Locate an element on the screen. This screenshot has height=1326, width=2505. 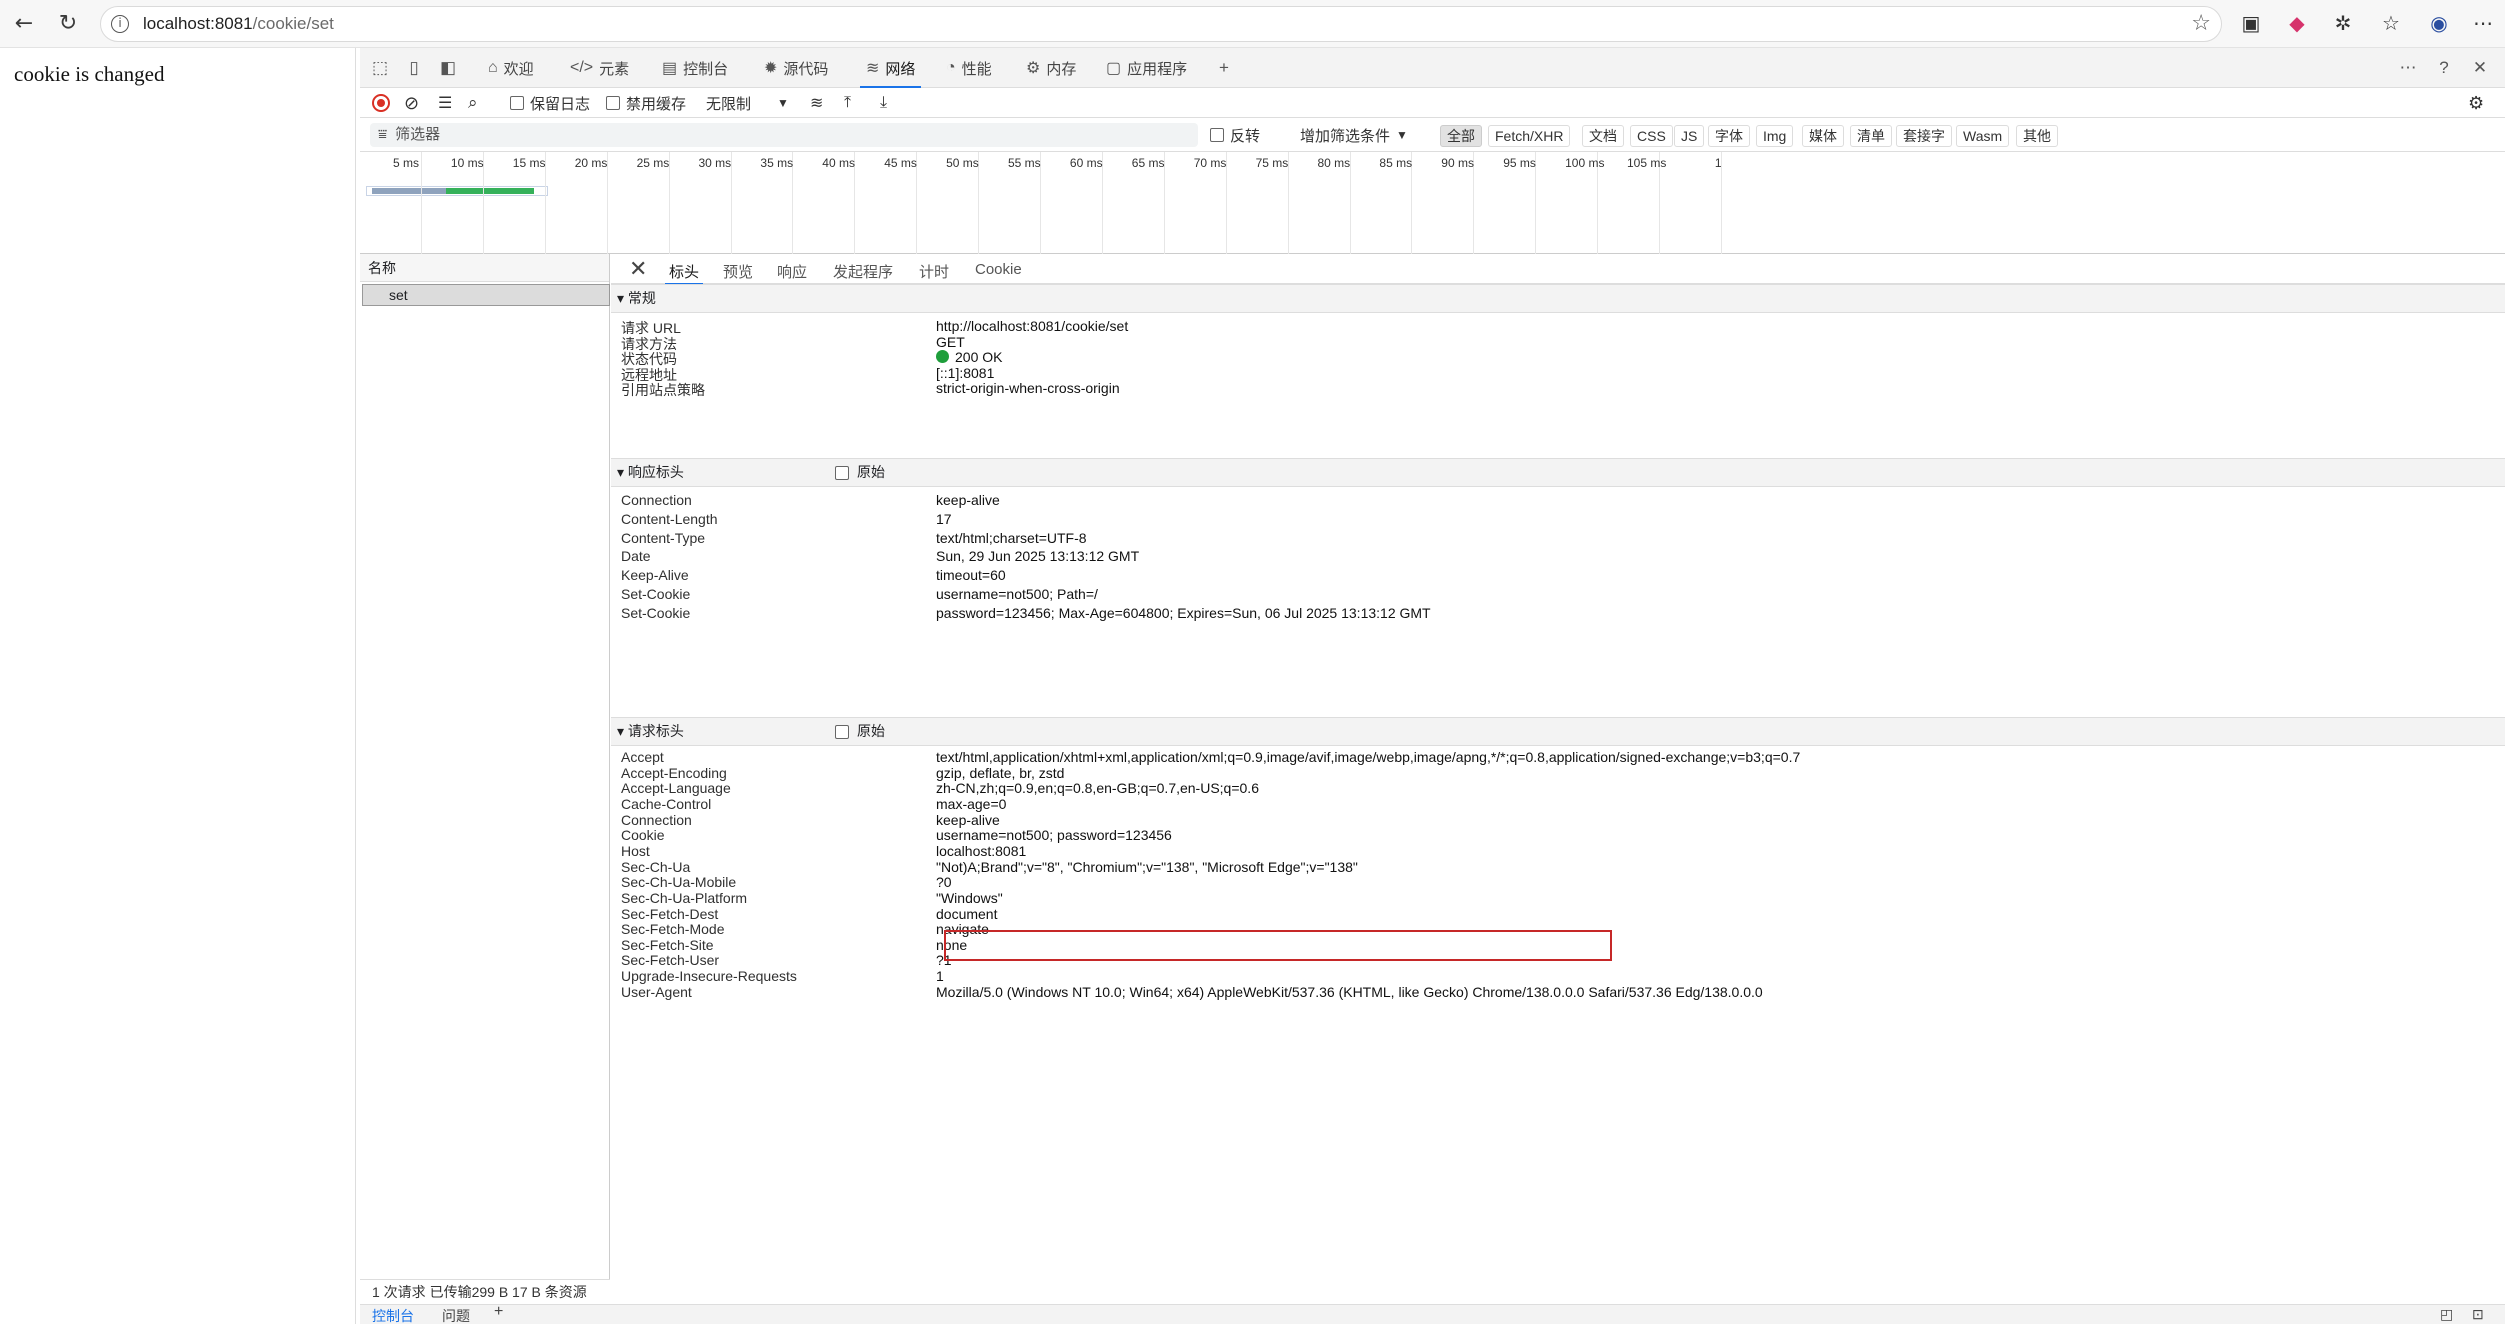
tab-network: ≋ 网络 is located at coordinates (890, 72).